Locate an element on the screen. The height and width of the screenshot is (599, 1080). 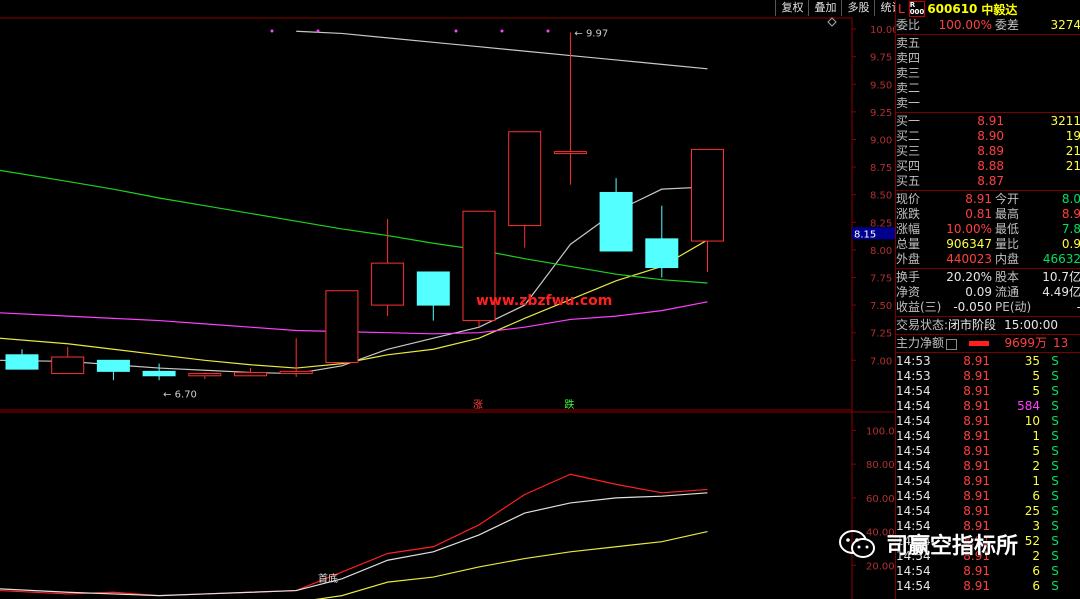
toolbar-button-1: 叠加 is located at coordinates (824, 8).